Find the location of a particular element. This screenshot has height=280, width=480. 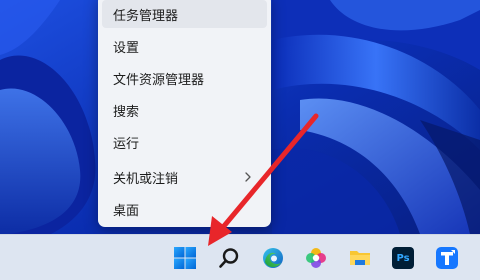

photoshop-label: Ps is located at coordinates (403, 258).